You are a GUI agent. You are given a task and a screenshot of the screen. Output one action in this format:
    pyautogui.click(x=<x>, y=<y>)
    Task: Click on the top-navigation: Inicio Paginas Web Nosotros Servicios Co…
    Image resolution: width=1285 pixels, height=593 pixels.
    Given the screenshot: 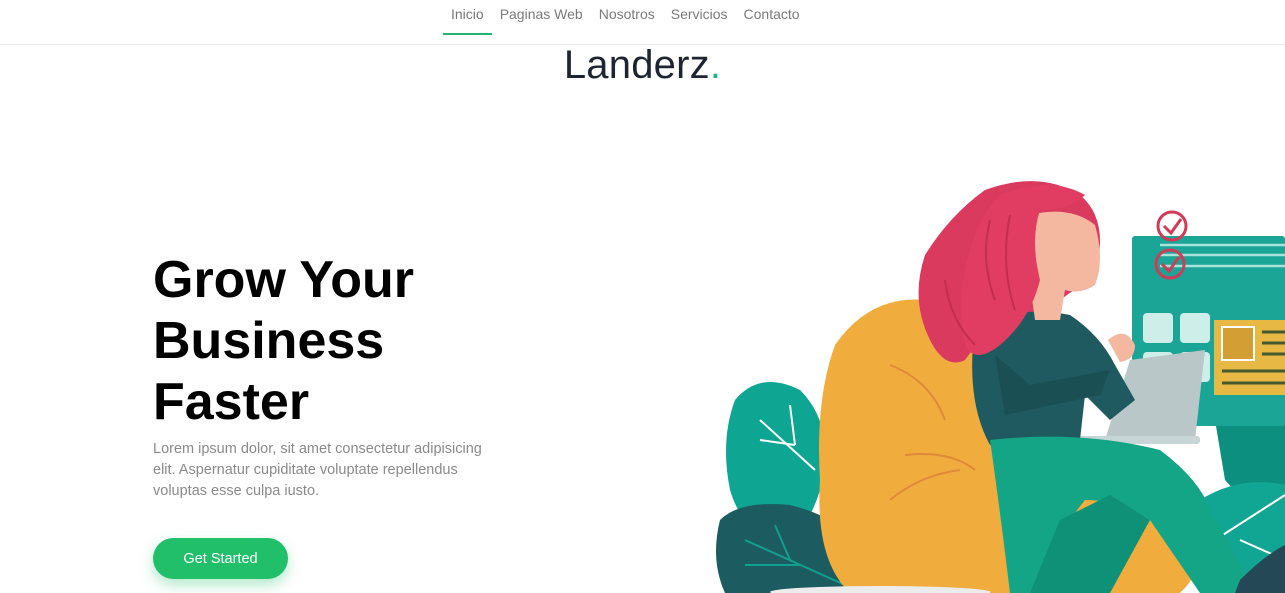 What is the action you would take?
    pyautogui.click(x=642, y=22)
    